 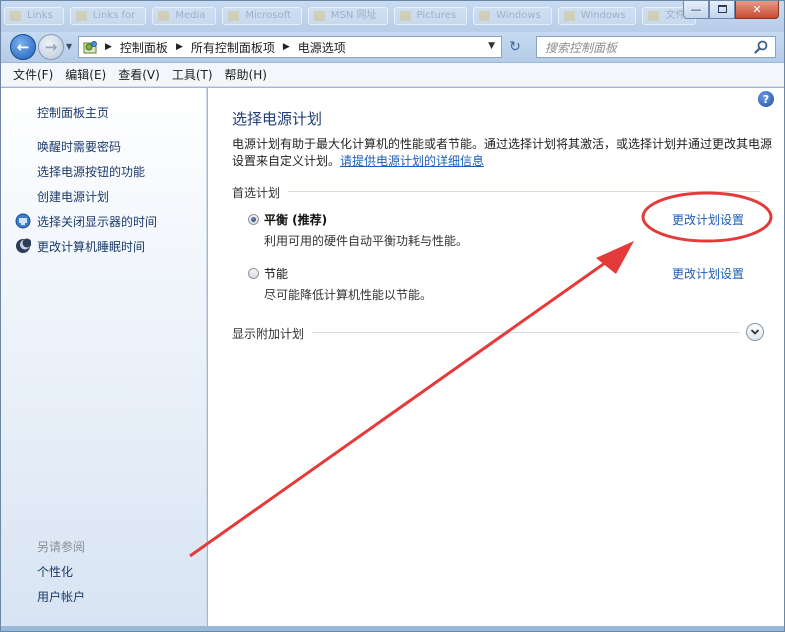 What do you see at coordinates (34, 16) in the screenshot?
I see `background-tab: Links` at bounding box center [34, 16].